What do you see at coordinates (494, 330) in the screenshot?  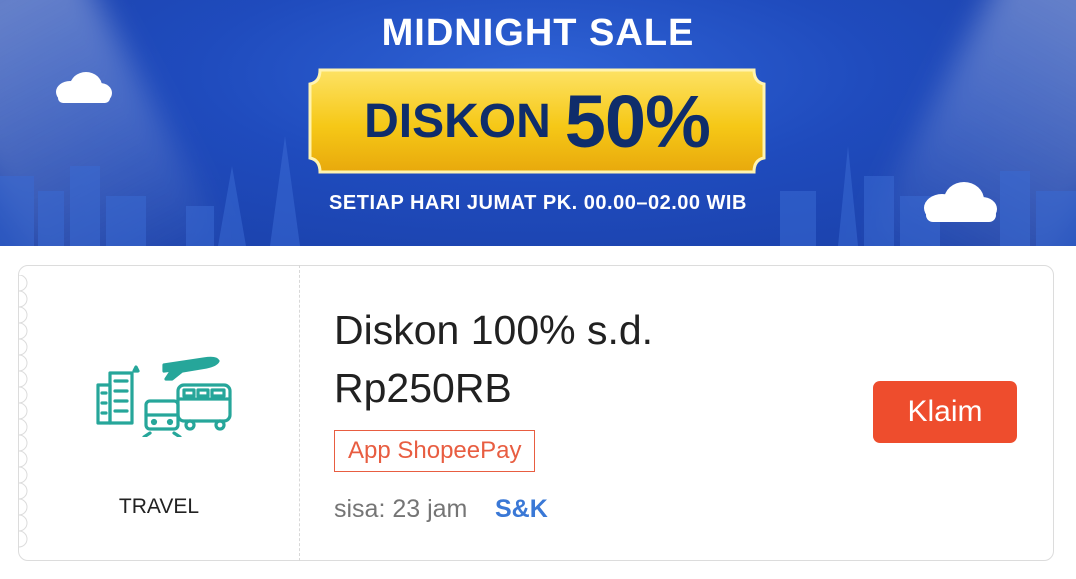 I see `voucher-title-line1: Diskon 100% s.d.` at bounding box center [494, 330].